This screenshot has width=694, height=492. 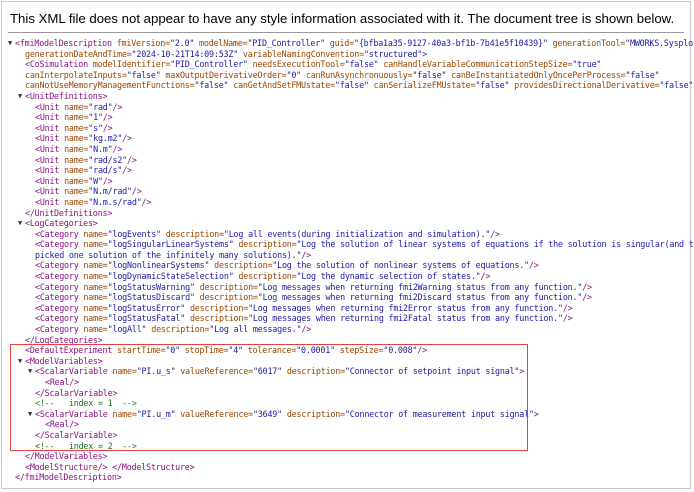 I want to click on xml-attribute-value: "6017", so click(x=267, y=371).